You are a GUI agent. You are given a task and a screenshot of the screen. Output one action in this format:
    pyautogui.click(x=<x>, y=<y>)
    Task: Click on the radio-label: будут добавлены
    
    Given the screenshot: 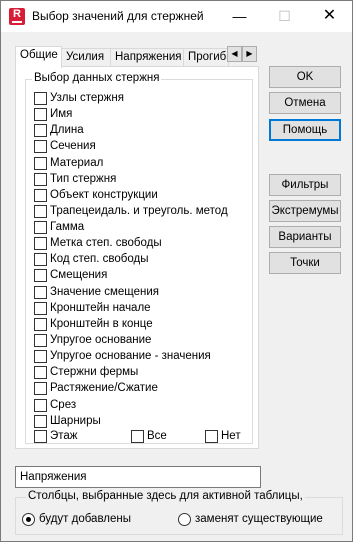 What is the action you would take?
    pyautogui.click(x=85, y=519)
    